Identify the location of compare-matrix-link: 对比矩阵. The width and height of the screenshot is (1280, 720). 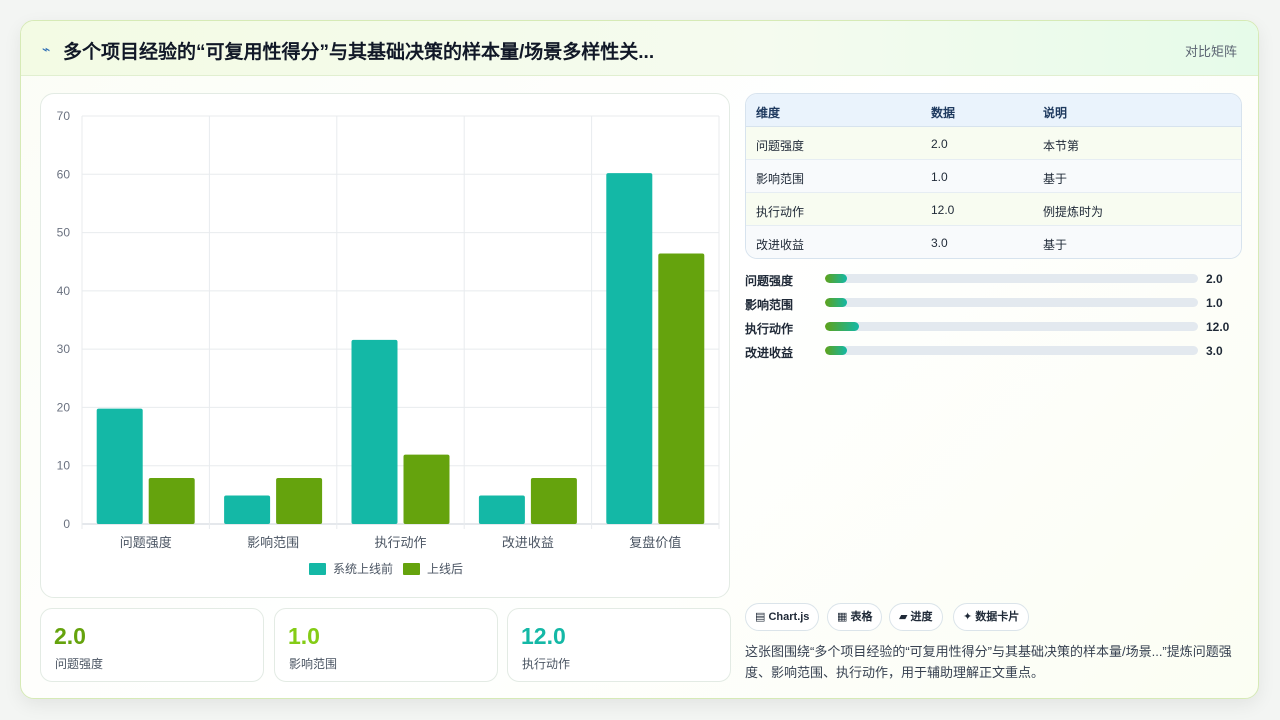
(1211, 50).